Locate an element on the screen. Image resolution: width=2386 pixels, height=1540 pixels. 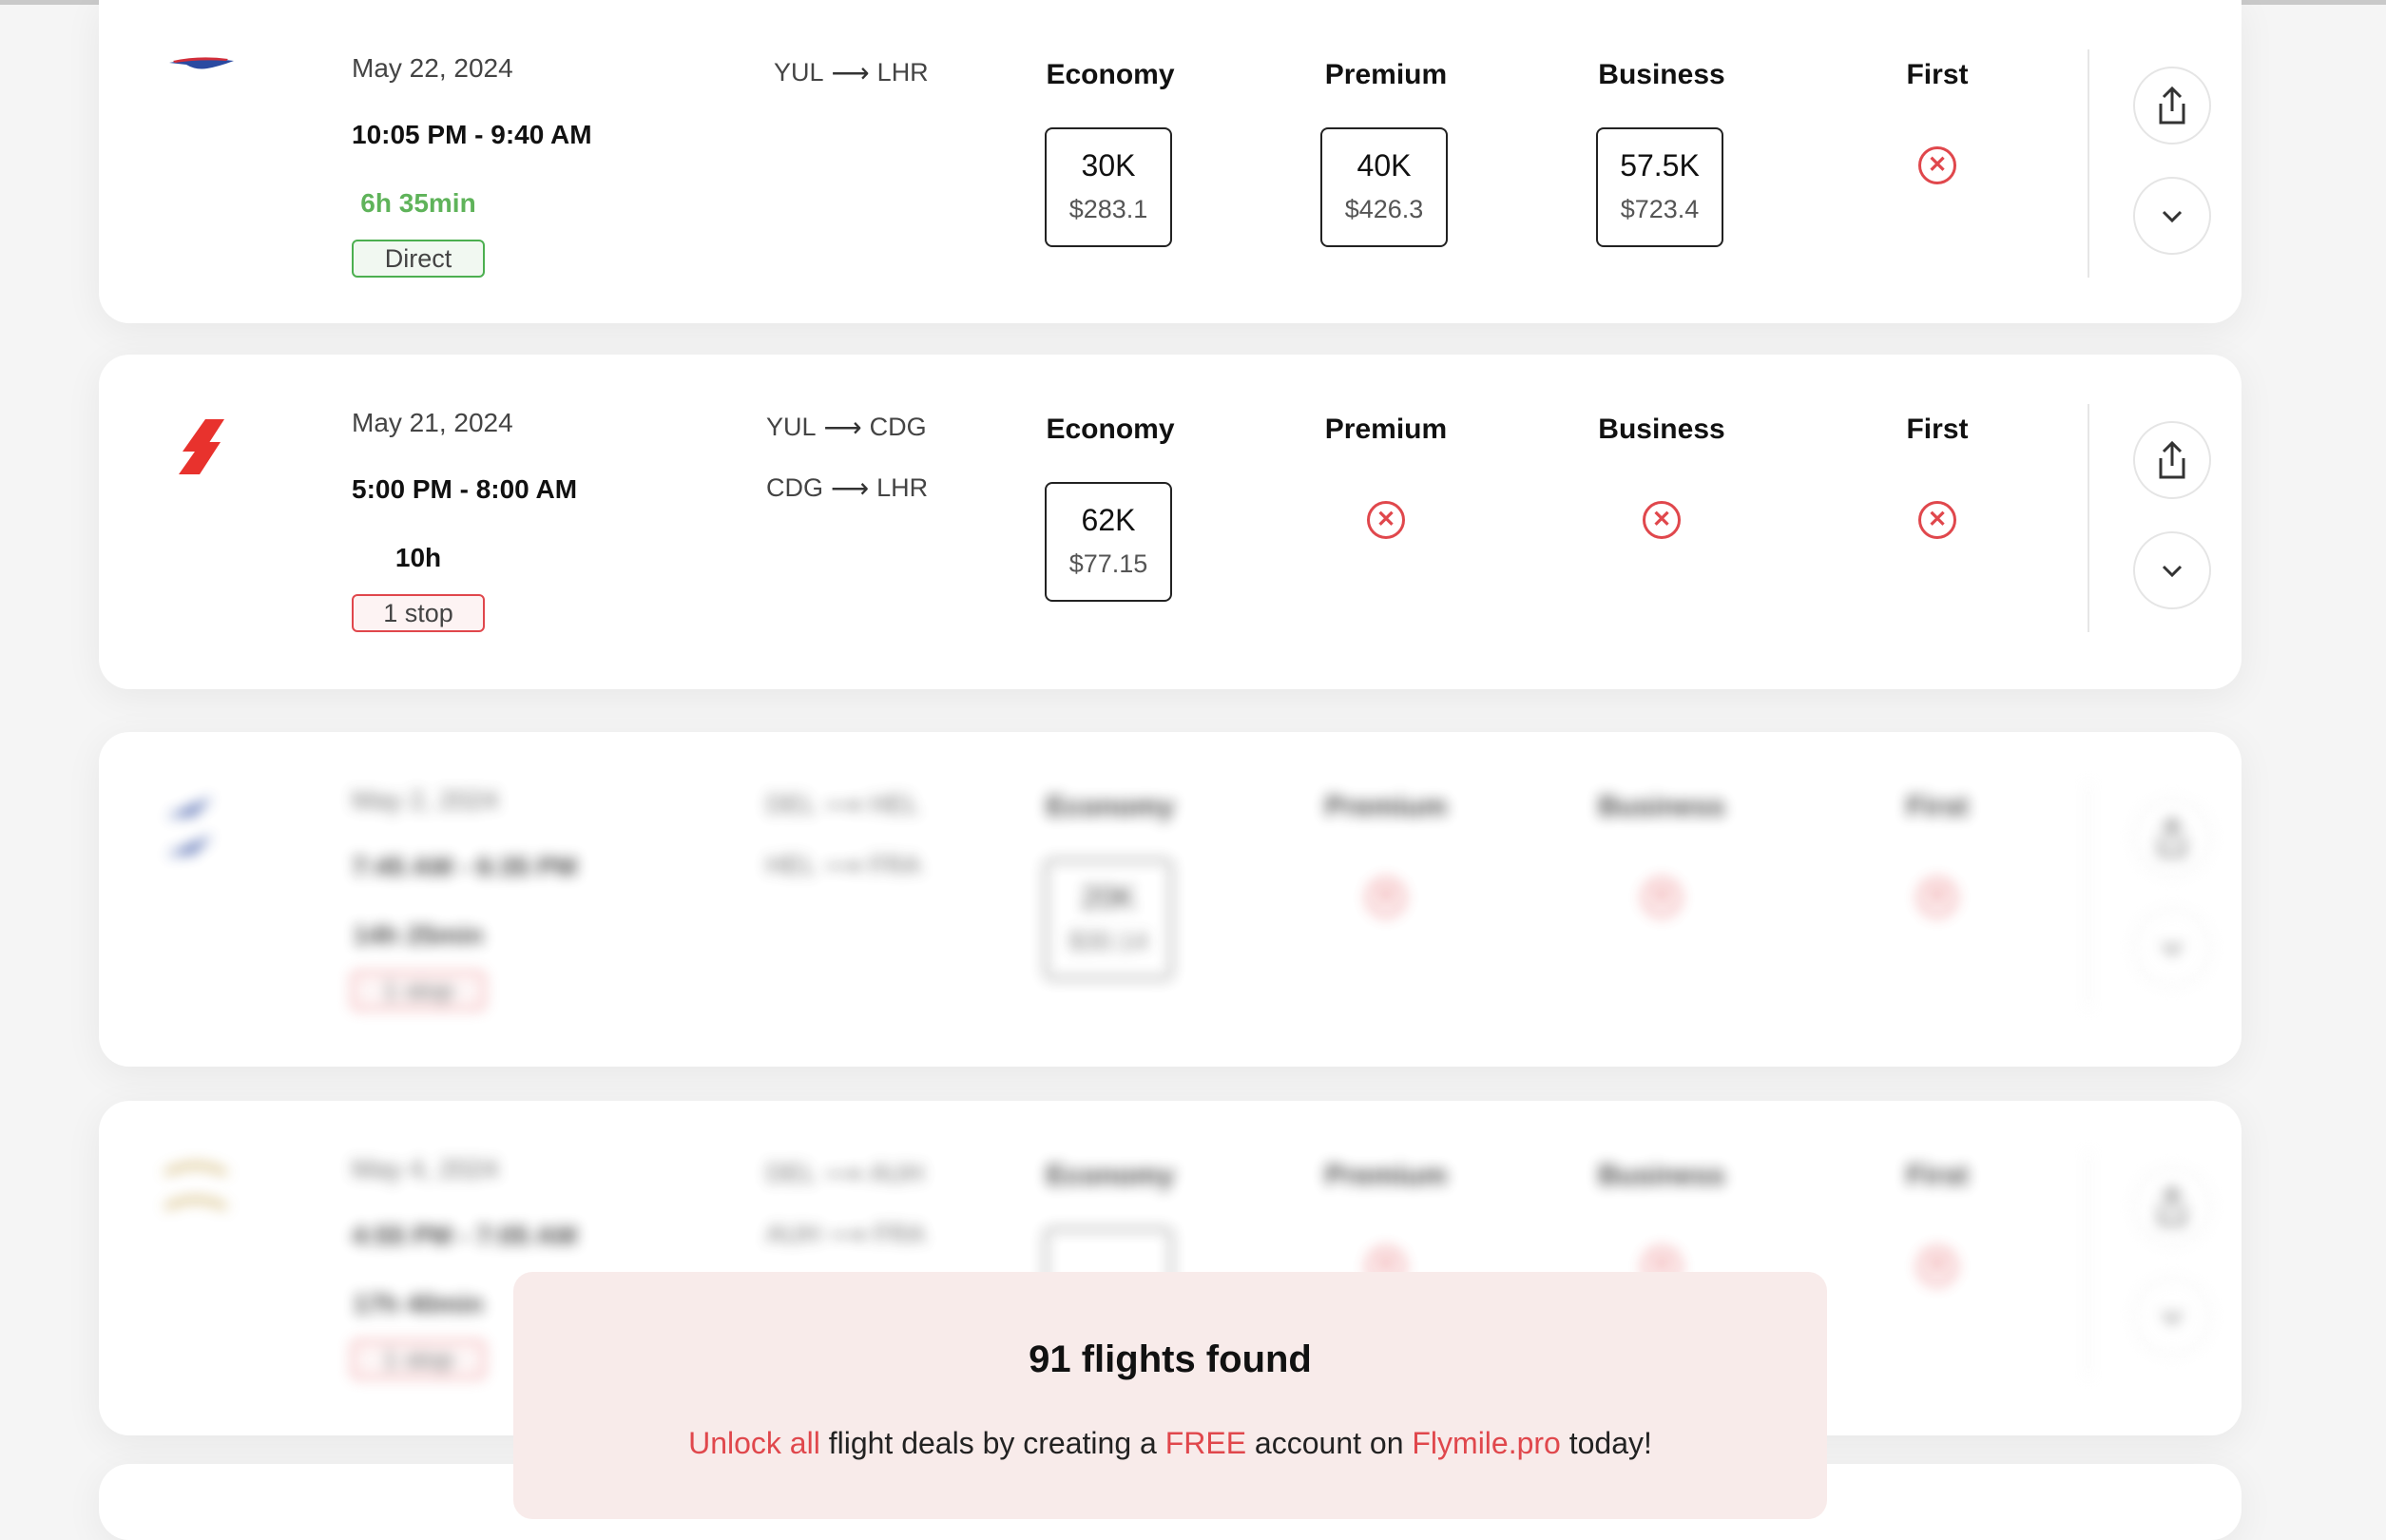
destination-code: AUH is located at coordinates (896, 1173).